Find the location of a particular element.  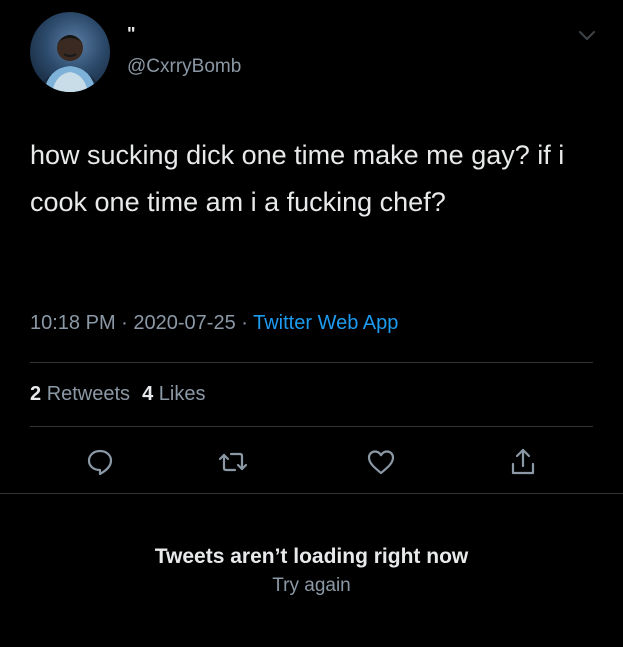

likes-label: Likes is located at coordinates (182, 394).